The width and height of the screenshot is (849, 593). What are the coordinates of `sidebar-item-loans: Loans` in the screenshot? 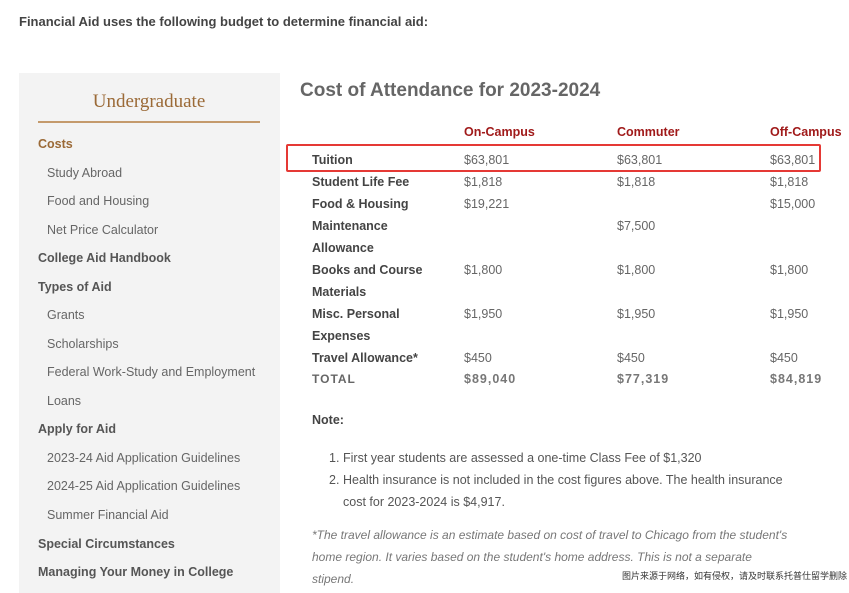 It's located at (64, 401).